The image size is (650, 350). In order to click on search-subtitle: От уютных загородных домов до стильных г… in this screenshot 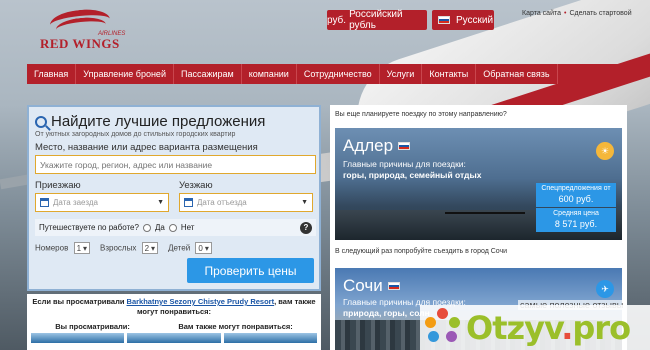, I will do `click(135, 134)`.